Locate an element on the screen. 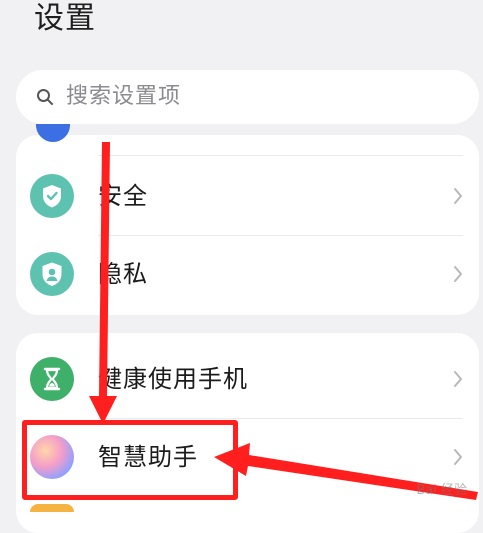 This screenshot has width=483, height=533. settings-item-label: 隐私 is located at coordinates (123, 274).